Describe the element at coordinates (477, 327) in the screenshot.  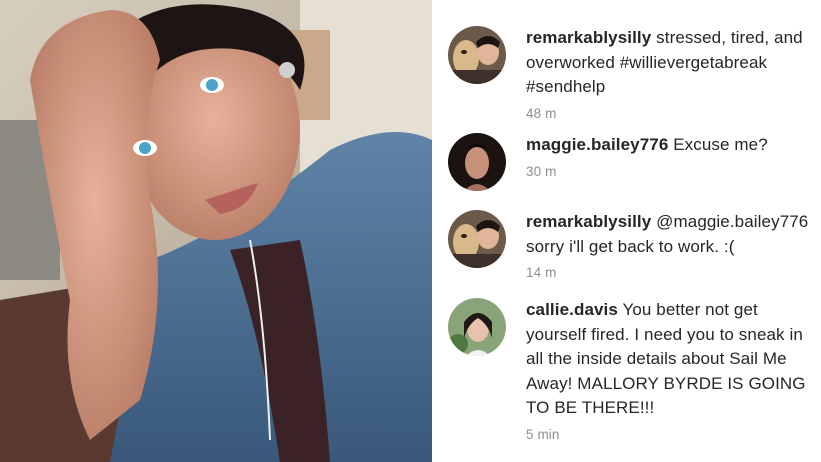
I see `girl-avatar` at that location.